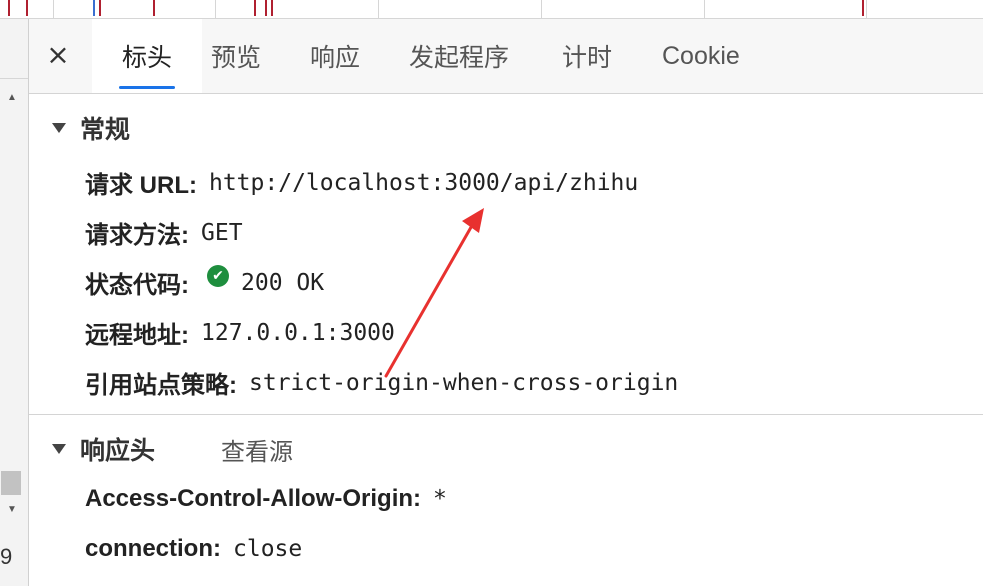 This screenshot has height=586, width=983. I want to click on tab-response: 响应, so click(335, 56).